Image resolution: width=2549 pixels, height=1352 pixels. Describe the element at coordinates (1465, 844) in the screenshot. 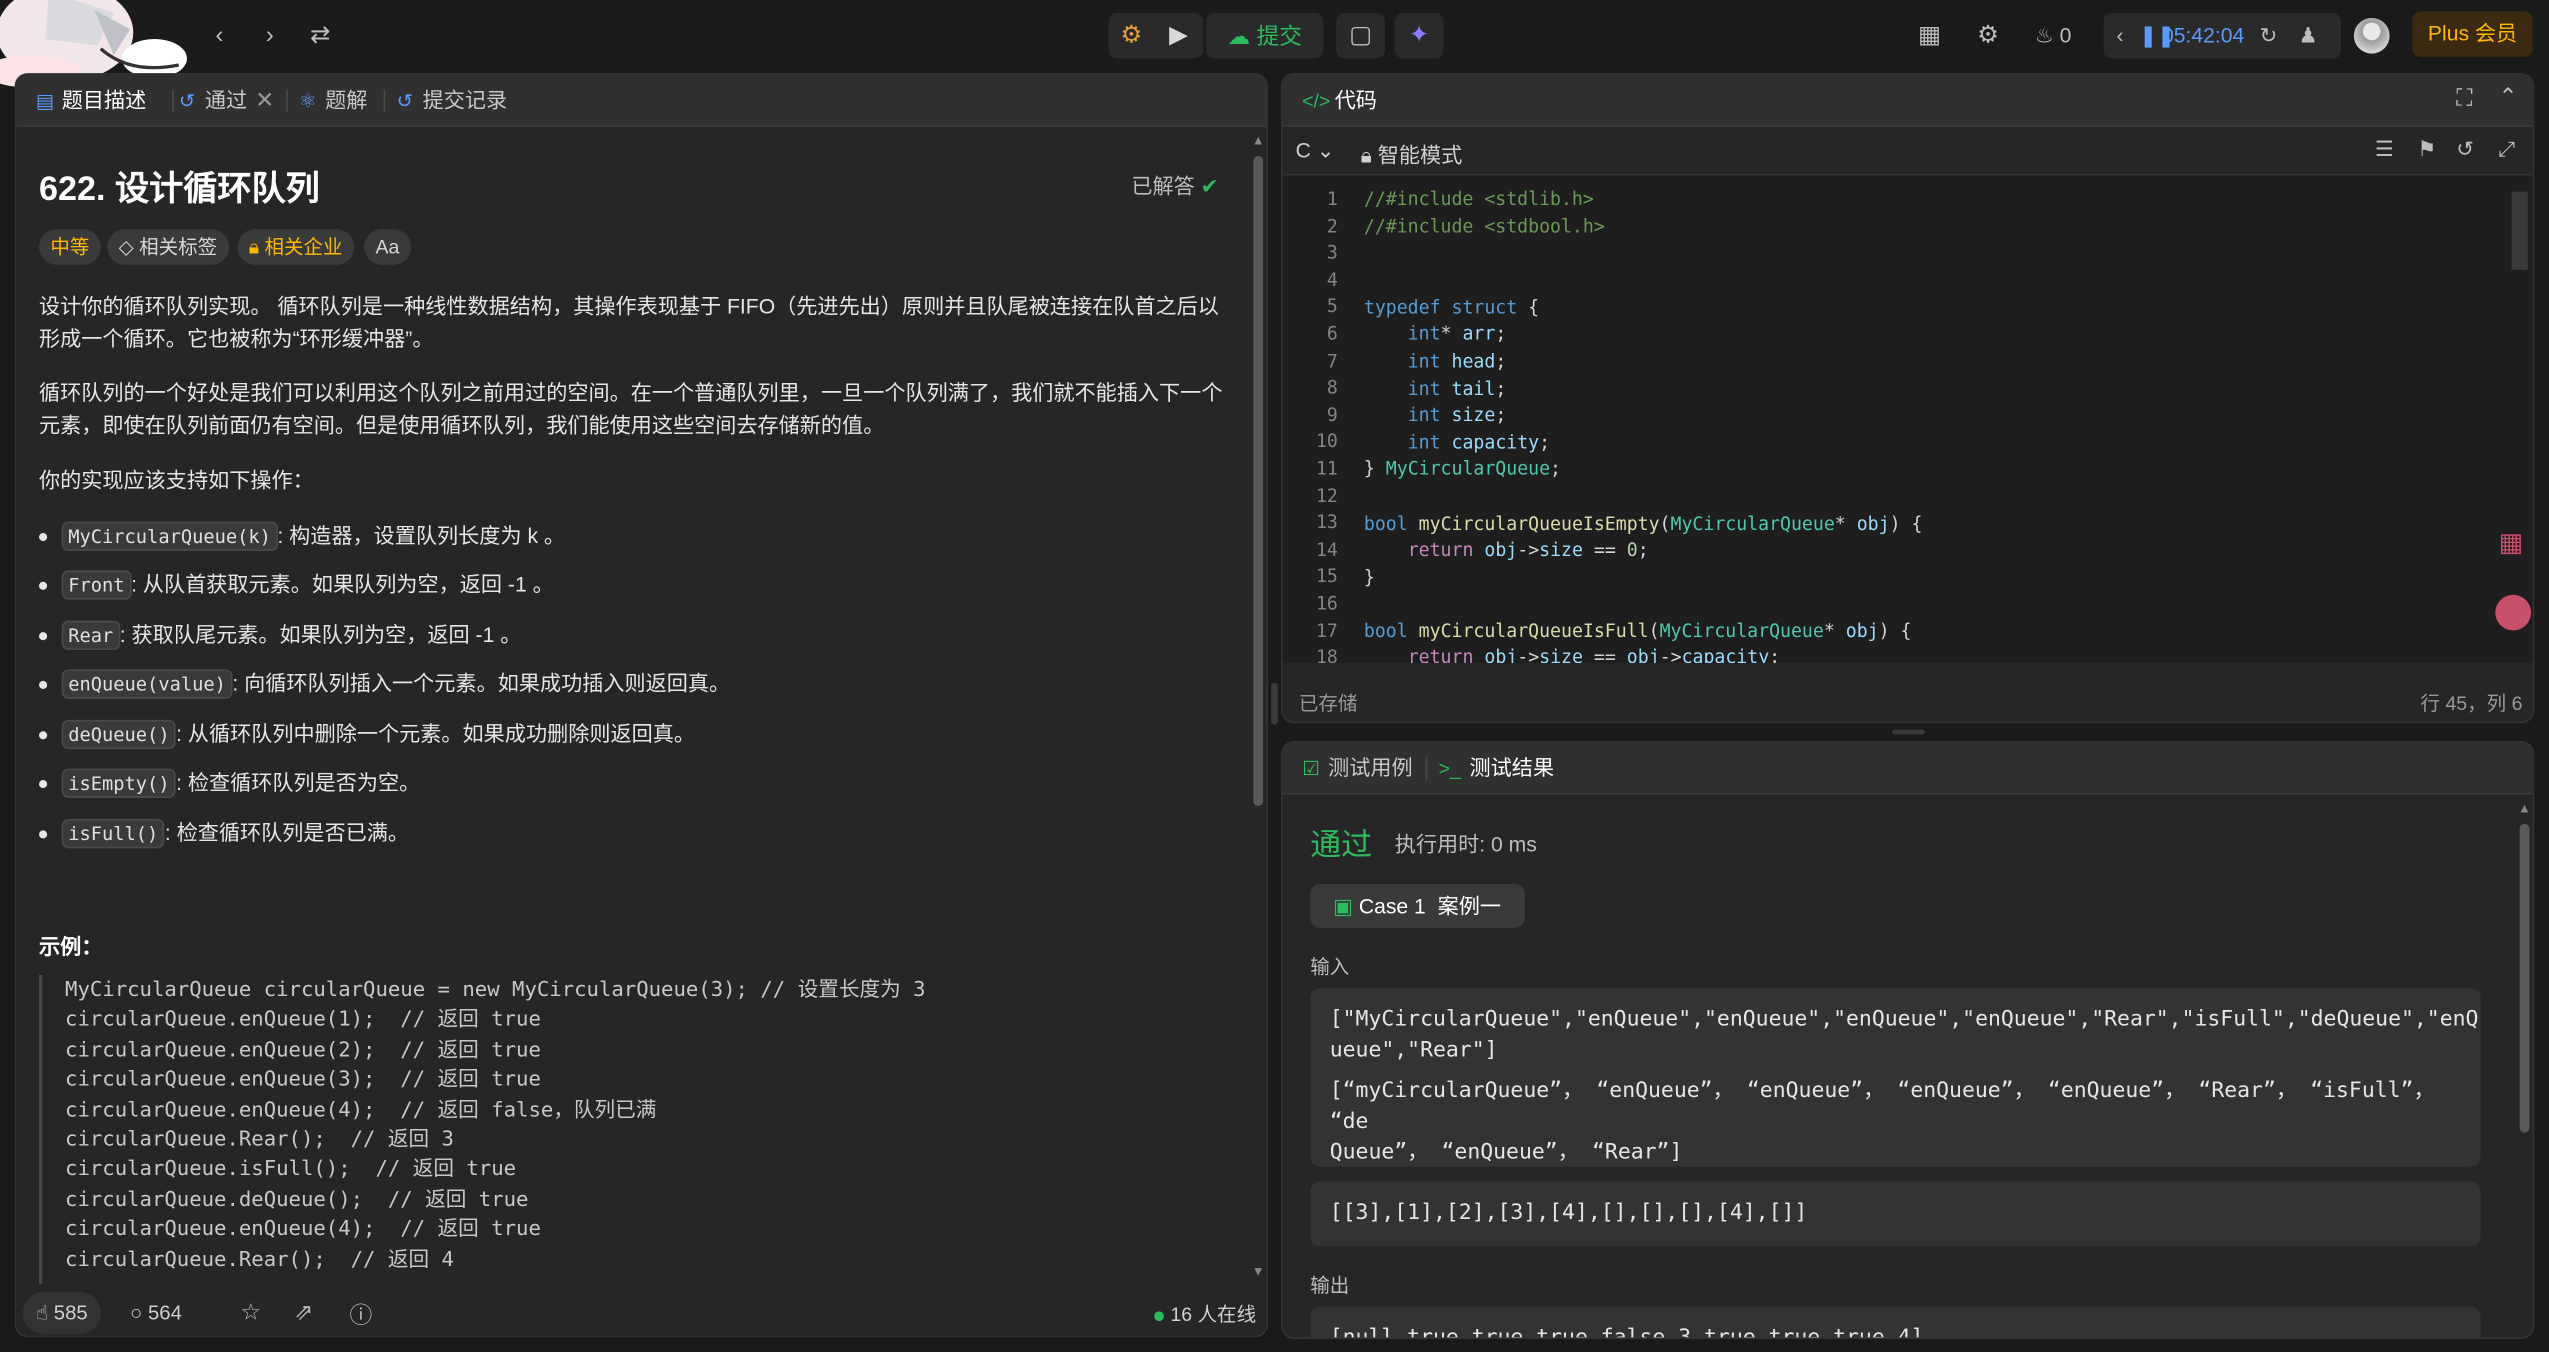

I see `runtime: 执行用时: 0 ms` at that location.